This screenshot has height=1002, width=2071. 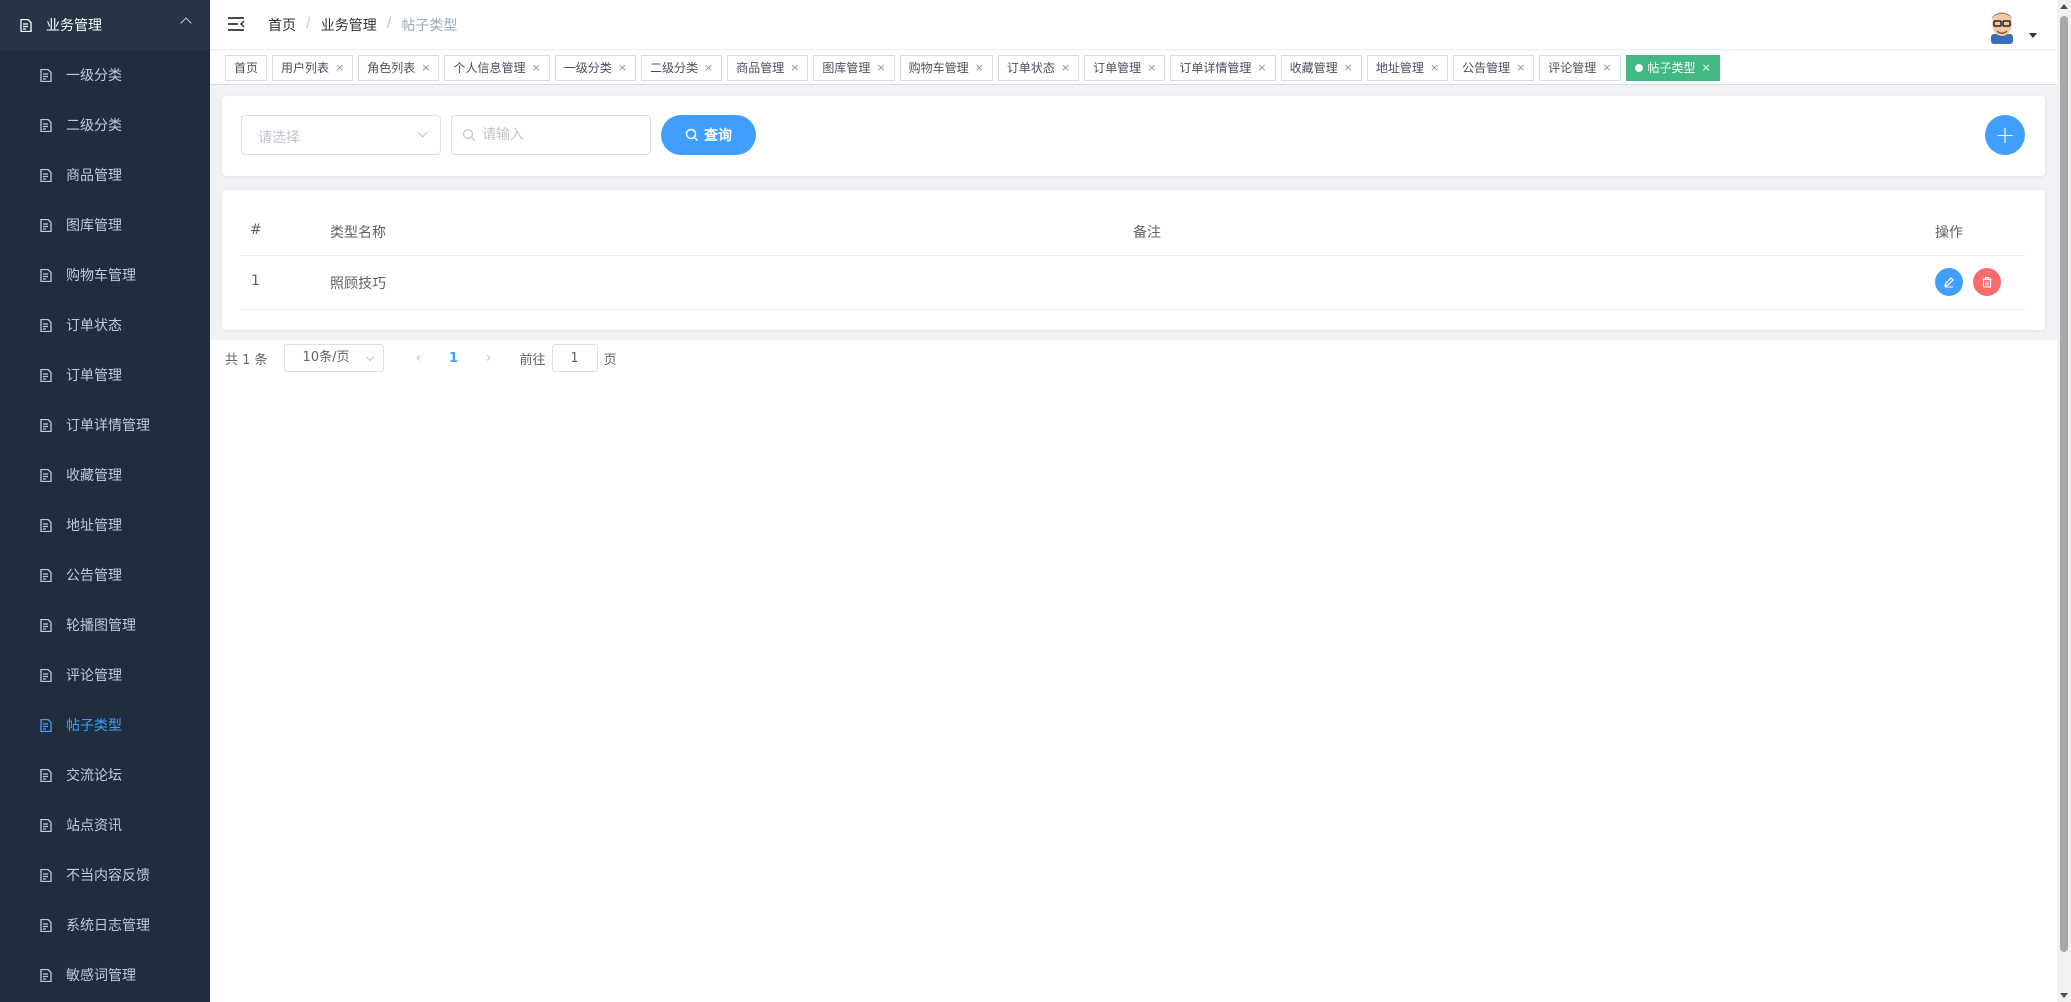 What do you see at coordinates (349, 25) in the screenshot?
I see `breadcrumb-business: 业务管理` at bounding box center [349, 25].